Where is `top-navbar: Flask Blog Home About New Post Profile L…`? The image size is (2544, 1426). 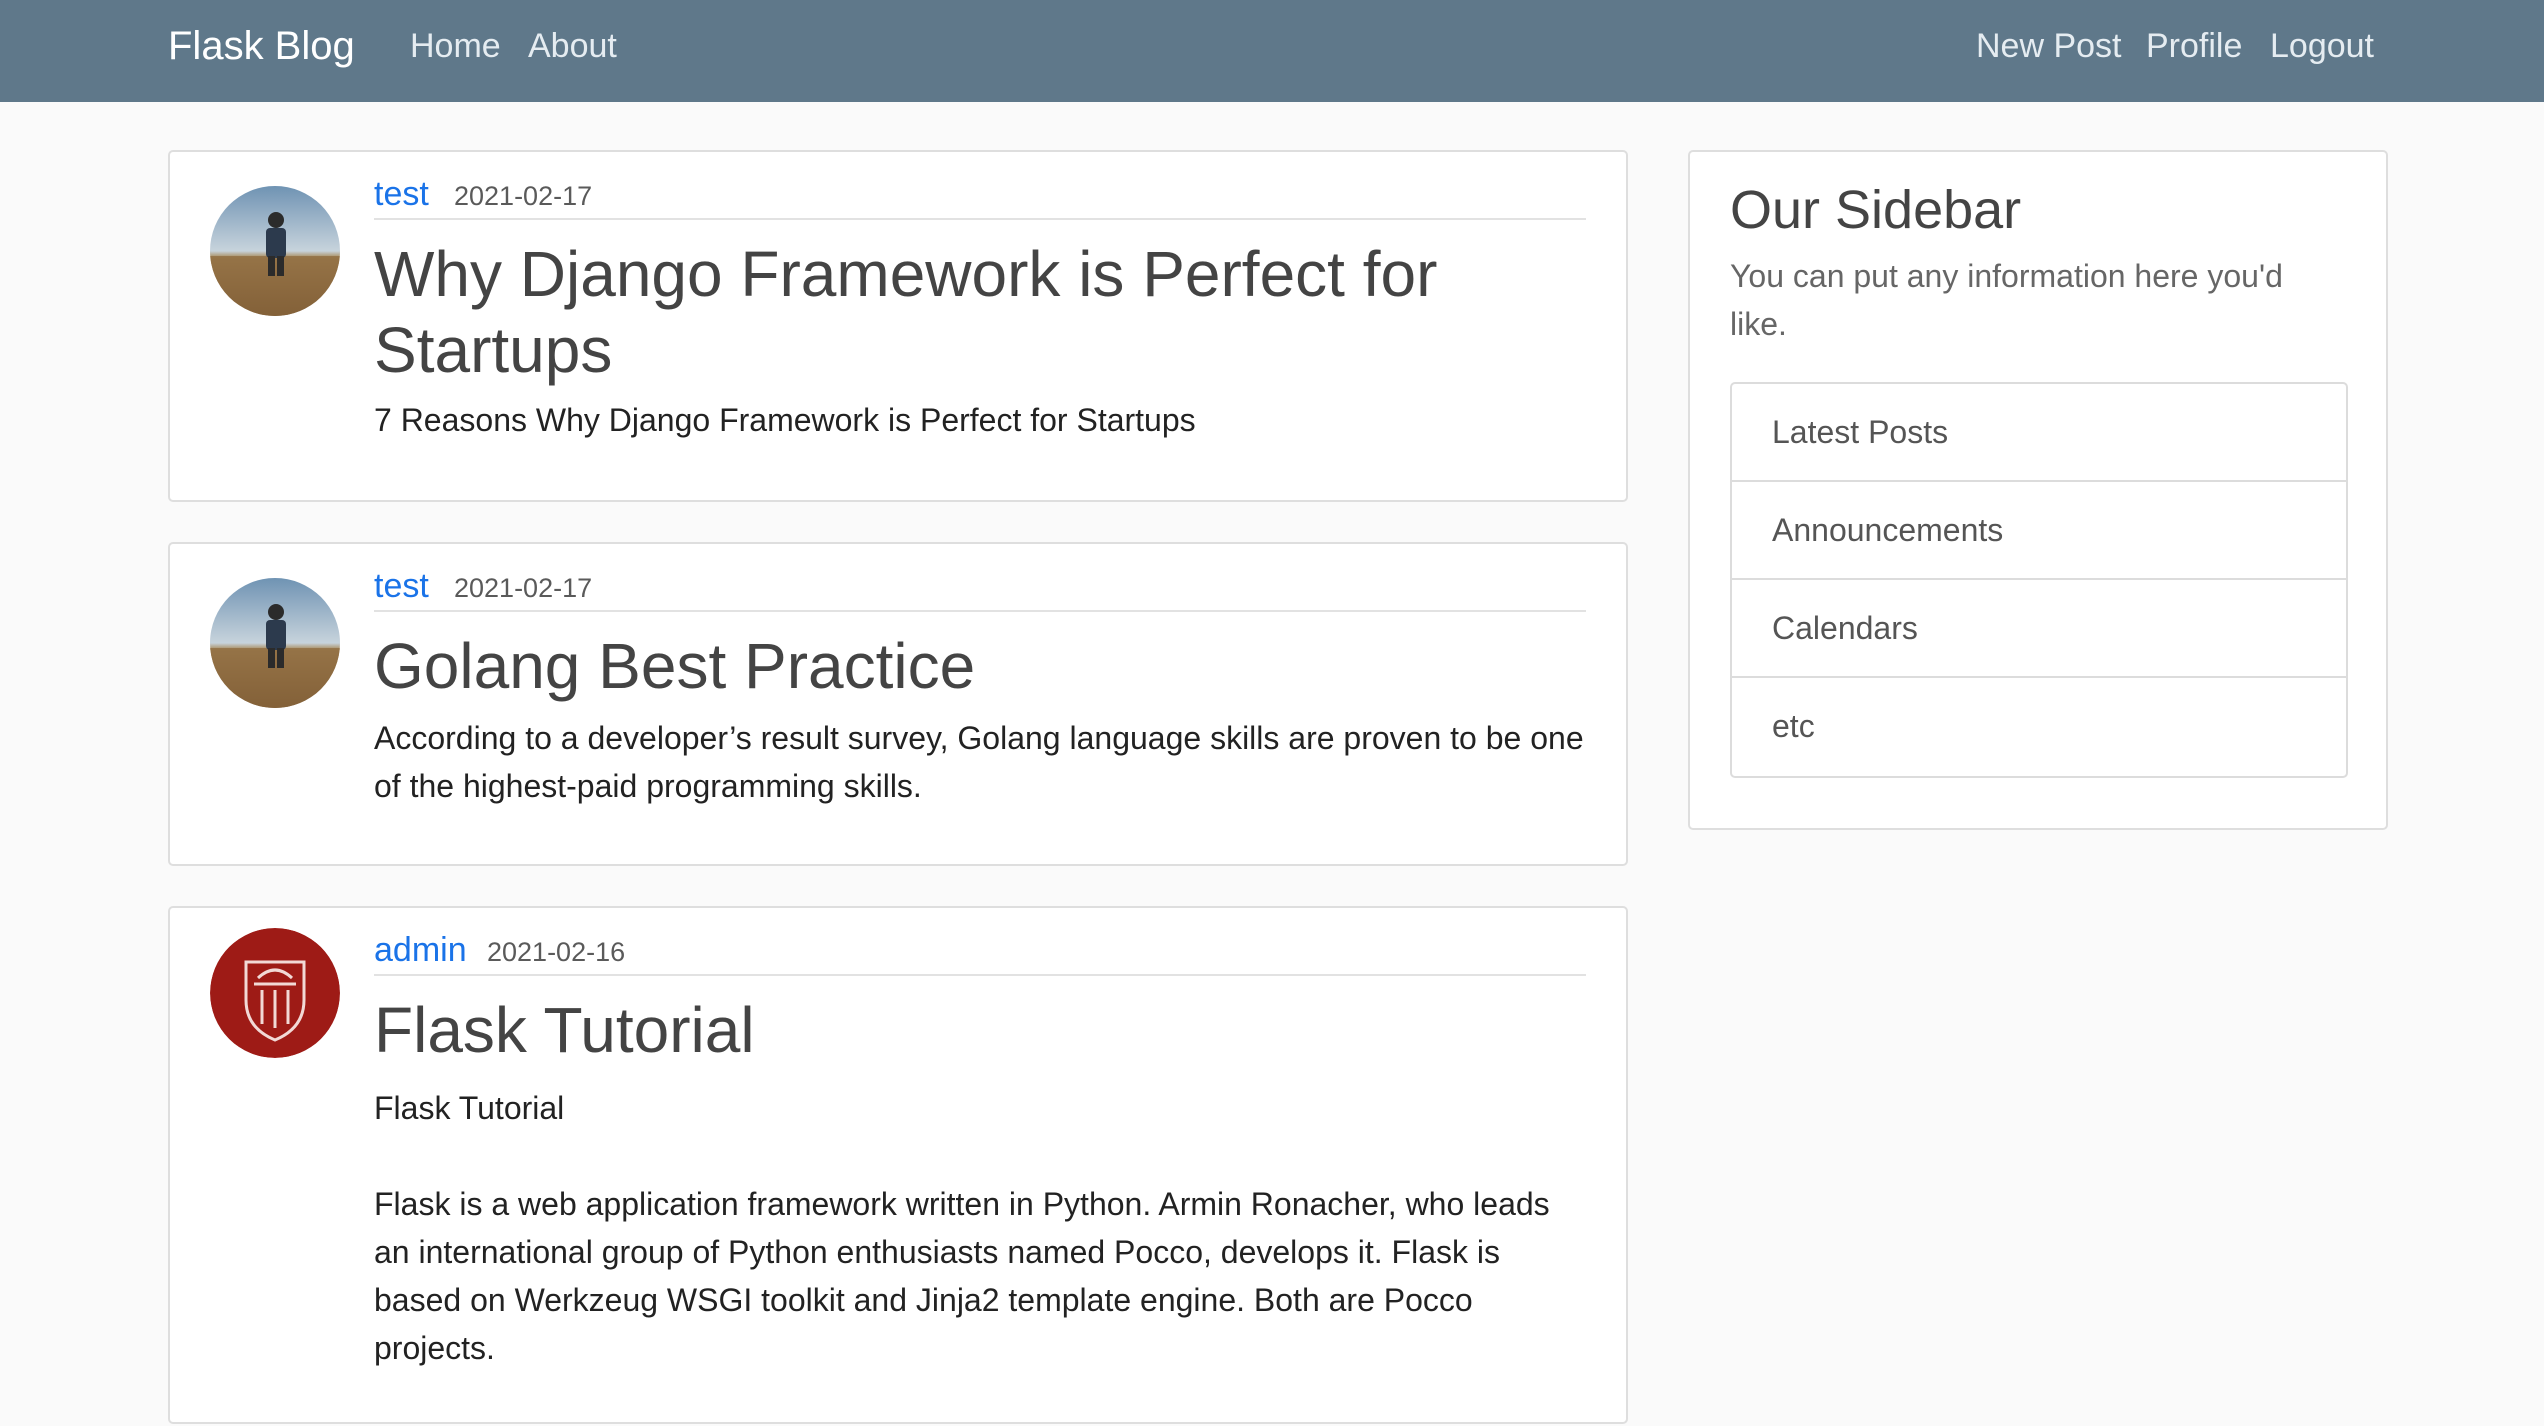
top-navbar: Flask Blog Home About New Post Profile L… is located at coordinates (1272, 51).